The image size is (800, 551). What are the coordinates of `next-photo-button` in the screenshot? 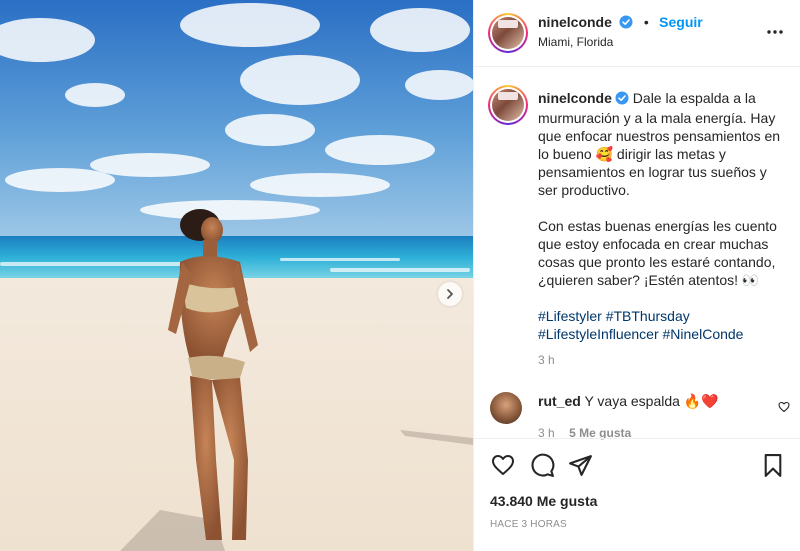 It's located at (450, 294).